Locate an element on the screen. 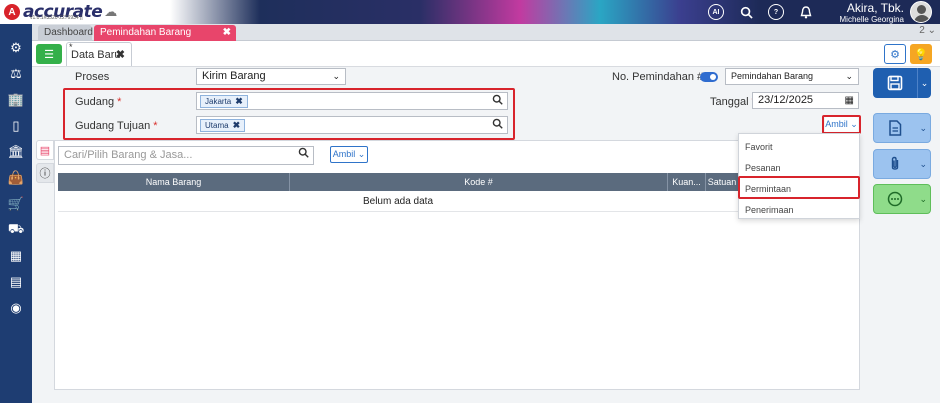 This screenshot has height=403, width=940. help-icon: ? is located at coordinates (776, 12).